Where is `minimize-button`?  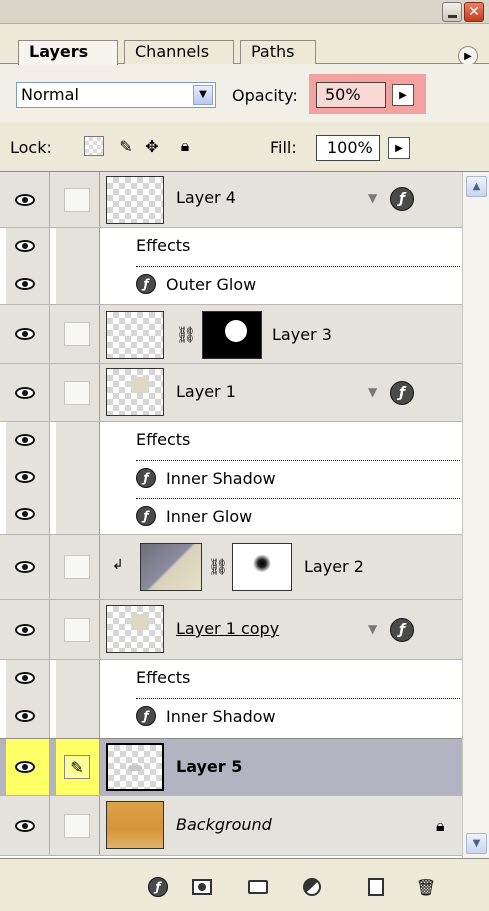 minimize-button is located at coordinates (452, 12).